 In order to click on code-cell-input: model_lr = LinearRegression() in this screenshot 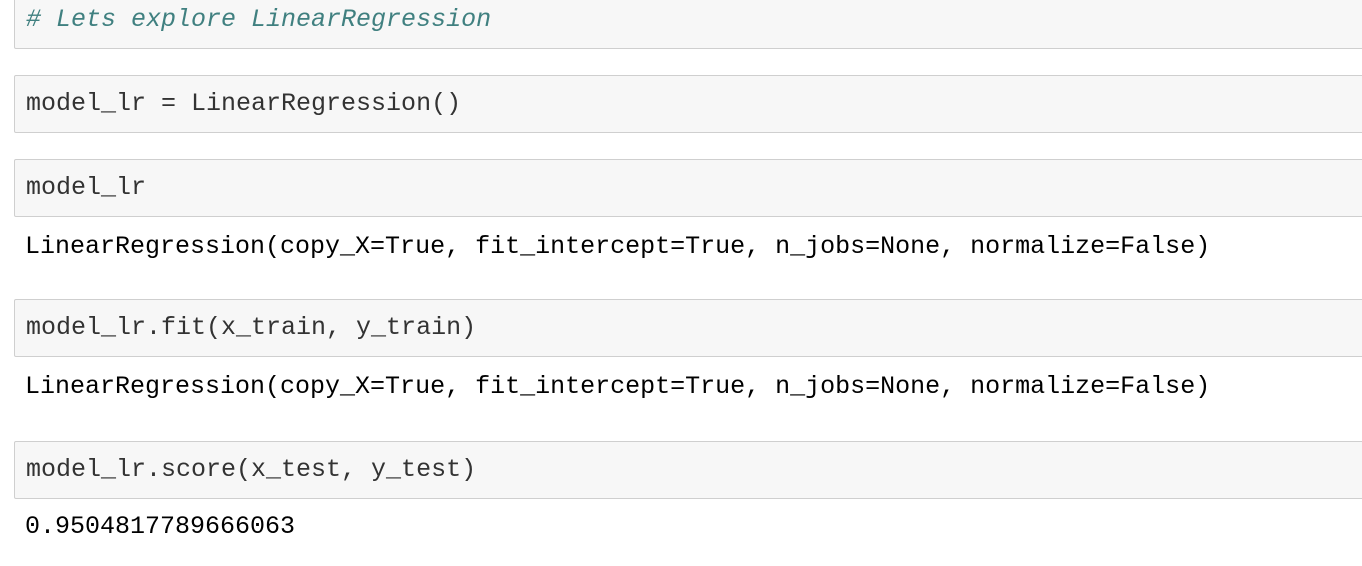, I will do `click(688, 104)`.